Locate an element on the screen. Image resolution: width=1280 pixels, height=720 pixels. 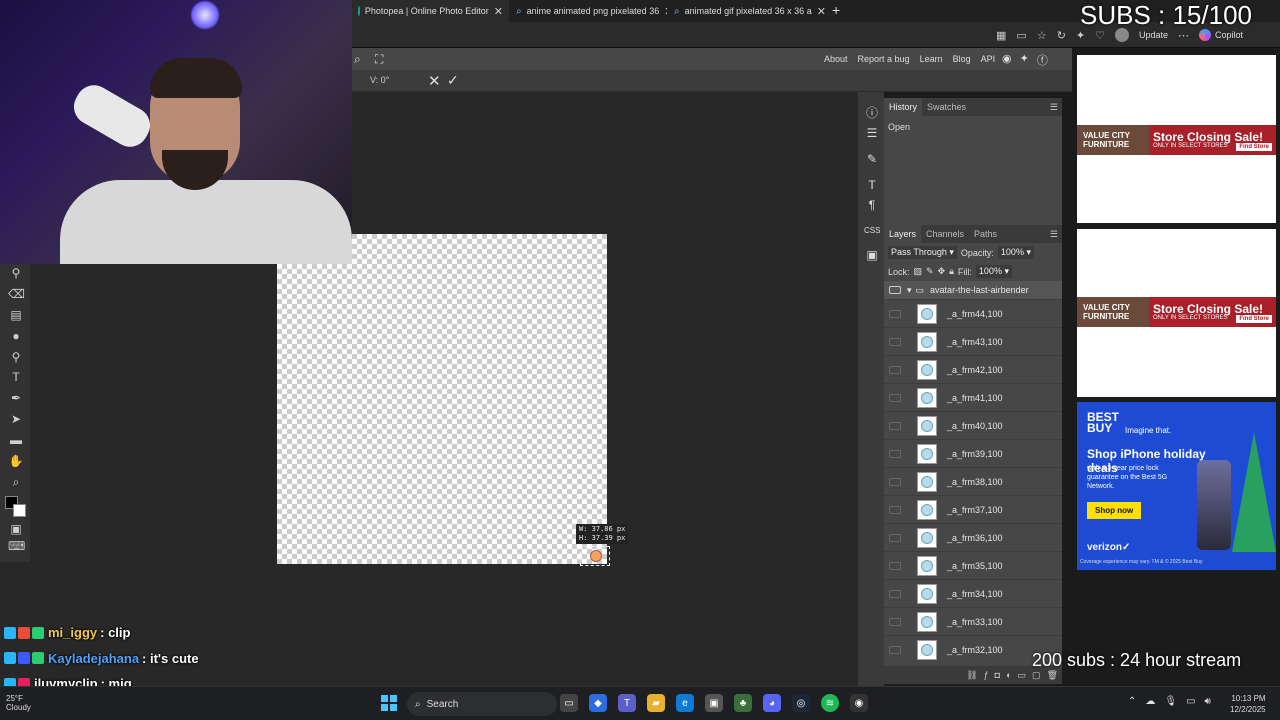
color-swatches is located at coordinates (16, 507).